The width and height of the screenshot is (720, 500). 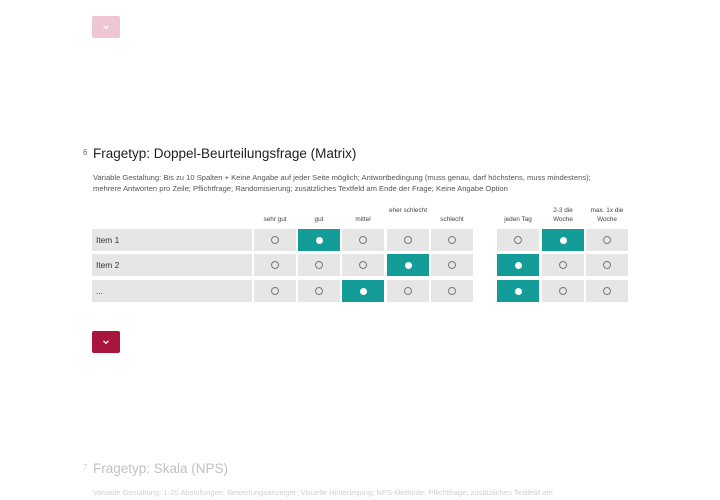 What do you see at coordinates (363, 219) in the screenshot?
I see `column-header: mittel` at bounding box center [363, 219].